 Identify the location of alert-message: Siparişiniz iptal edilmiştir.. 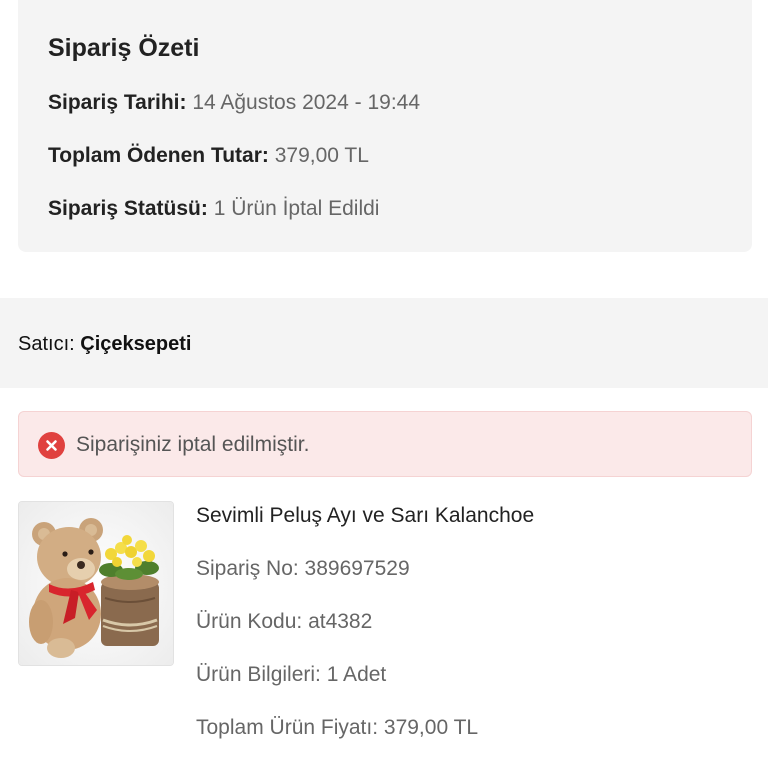
(193, 444).